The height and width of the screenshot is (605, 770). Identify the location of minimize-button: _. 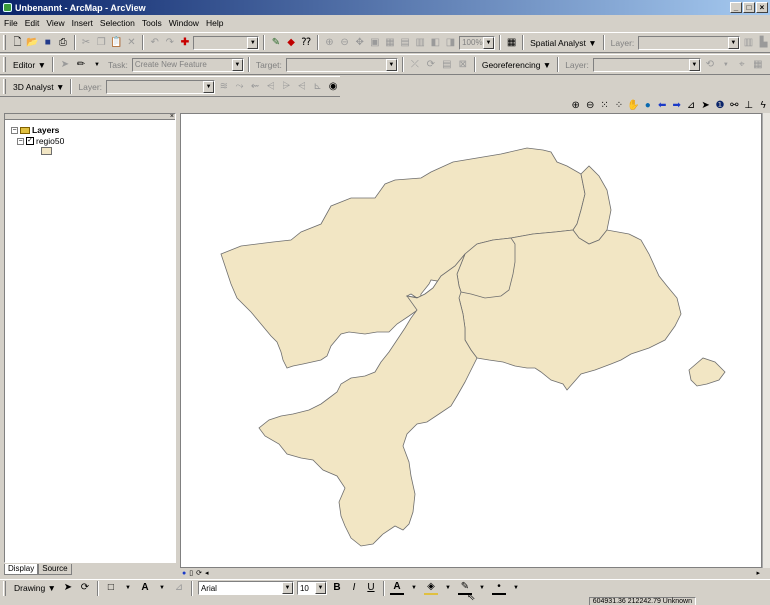
(736, 7).